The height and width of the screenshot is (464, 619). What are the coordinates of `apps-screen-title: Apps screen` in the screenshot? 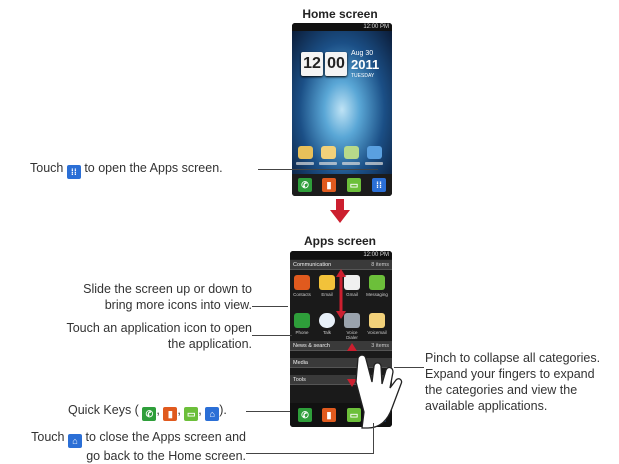 It's located at (340, 241).